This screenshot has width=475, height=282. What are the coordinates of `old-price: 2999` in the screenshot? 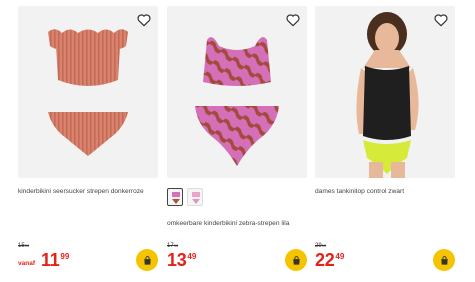 It's located at (321, 246).